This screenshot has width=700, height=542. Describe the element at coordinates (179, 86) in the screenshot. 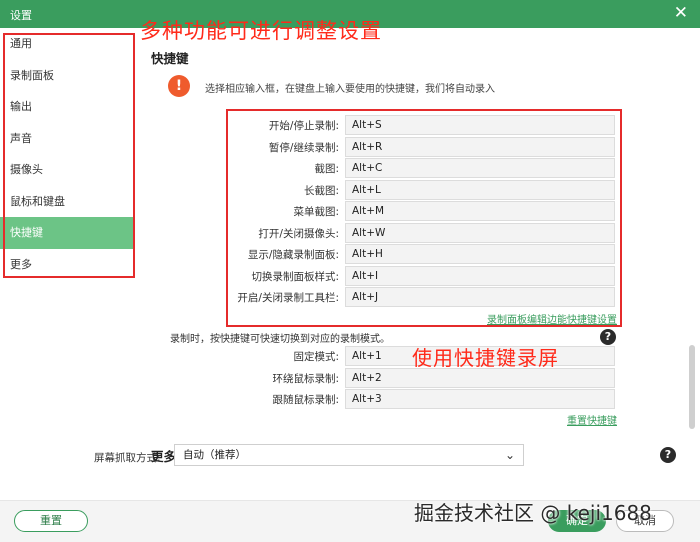

I see `exclamation-icon: !` at that location.